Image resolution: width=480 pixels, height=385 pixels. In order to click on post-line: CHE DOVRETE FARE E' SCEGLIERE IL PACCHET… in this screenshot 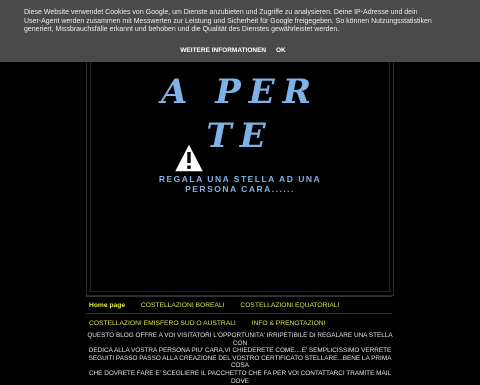, I will do `click(240, 377)`.